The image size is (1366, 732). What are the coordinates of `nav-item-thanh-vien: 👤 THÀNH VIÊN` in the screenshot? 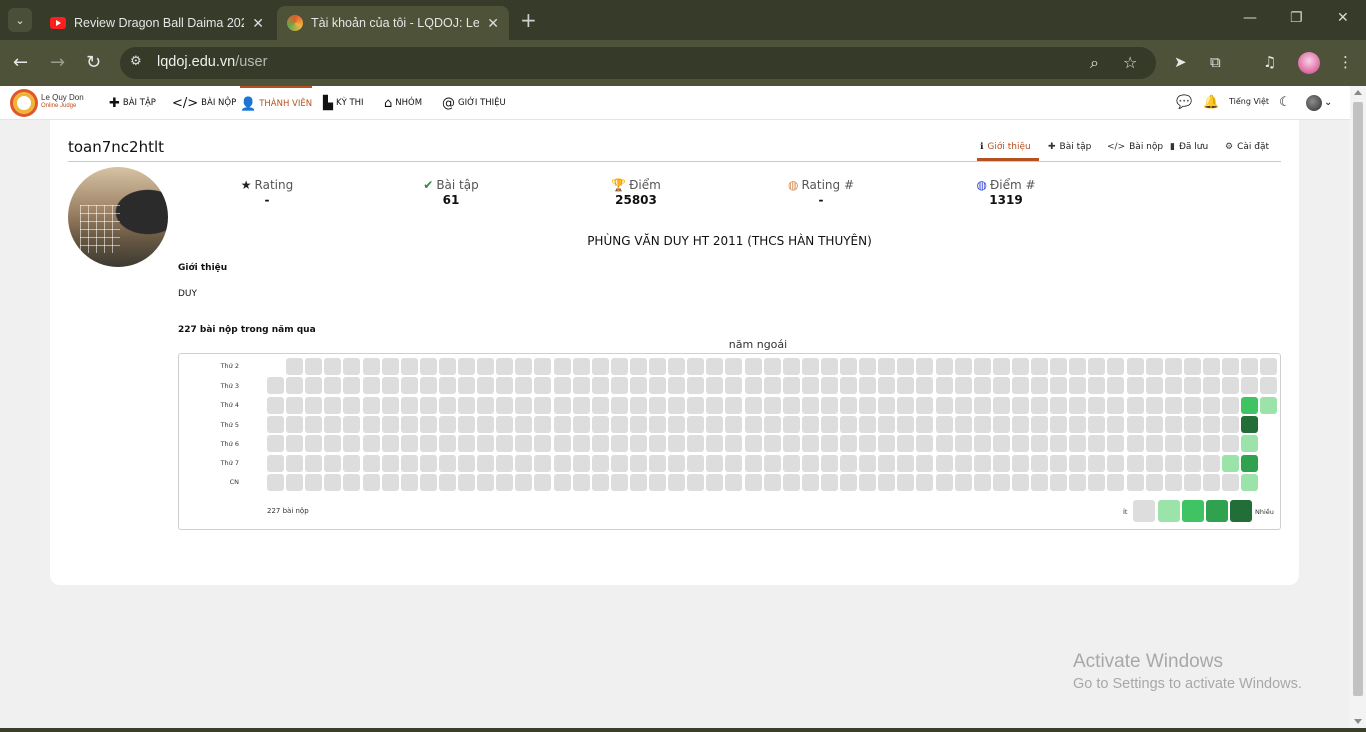 It's located at (276, 103).